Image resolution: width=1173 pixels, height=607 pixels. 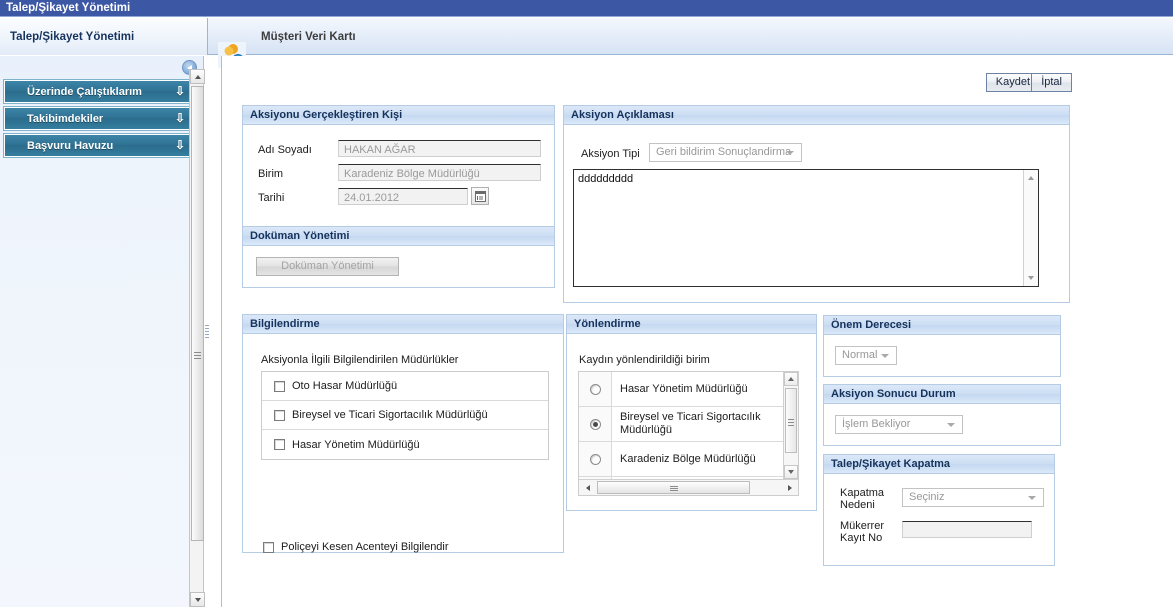 What do you see at coordinates (942, 355) in the screenshot?
I see `priority-panel-body: Normal` at bounding box center [942, 355].